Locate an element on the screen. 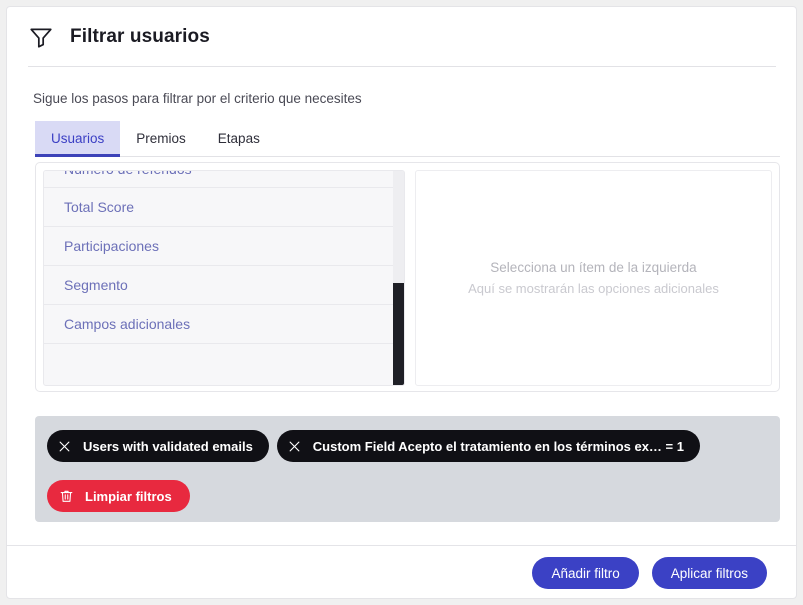 The height and width of the screenshot is (605, 803). apply-filters-button: Aplicar filtros is located at coordinates (709, 573).